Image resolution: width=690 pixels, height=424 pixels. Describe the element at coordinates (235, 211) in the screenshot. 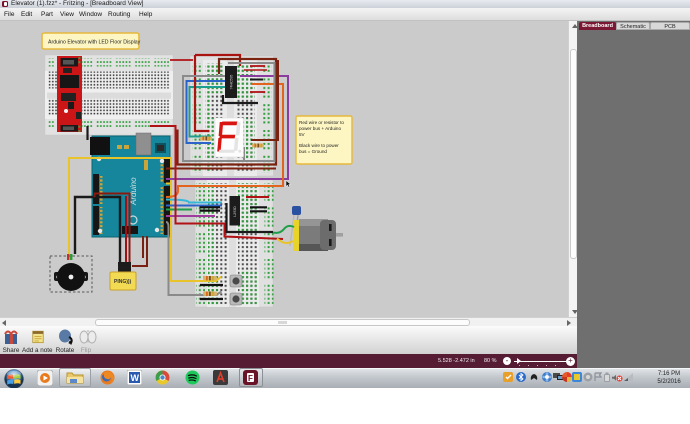

I see `svg-text: L293D` at that location.